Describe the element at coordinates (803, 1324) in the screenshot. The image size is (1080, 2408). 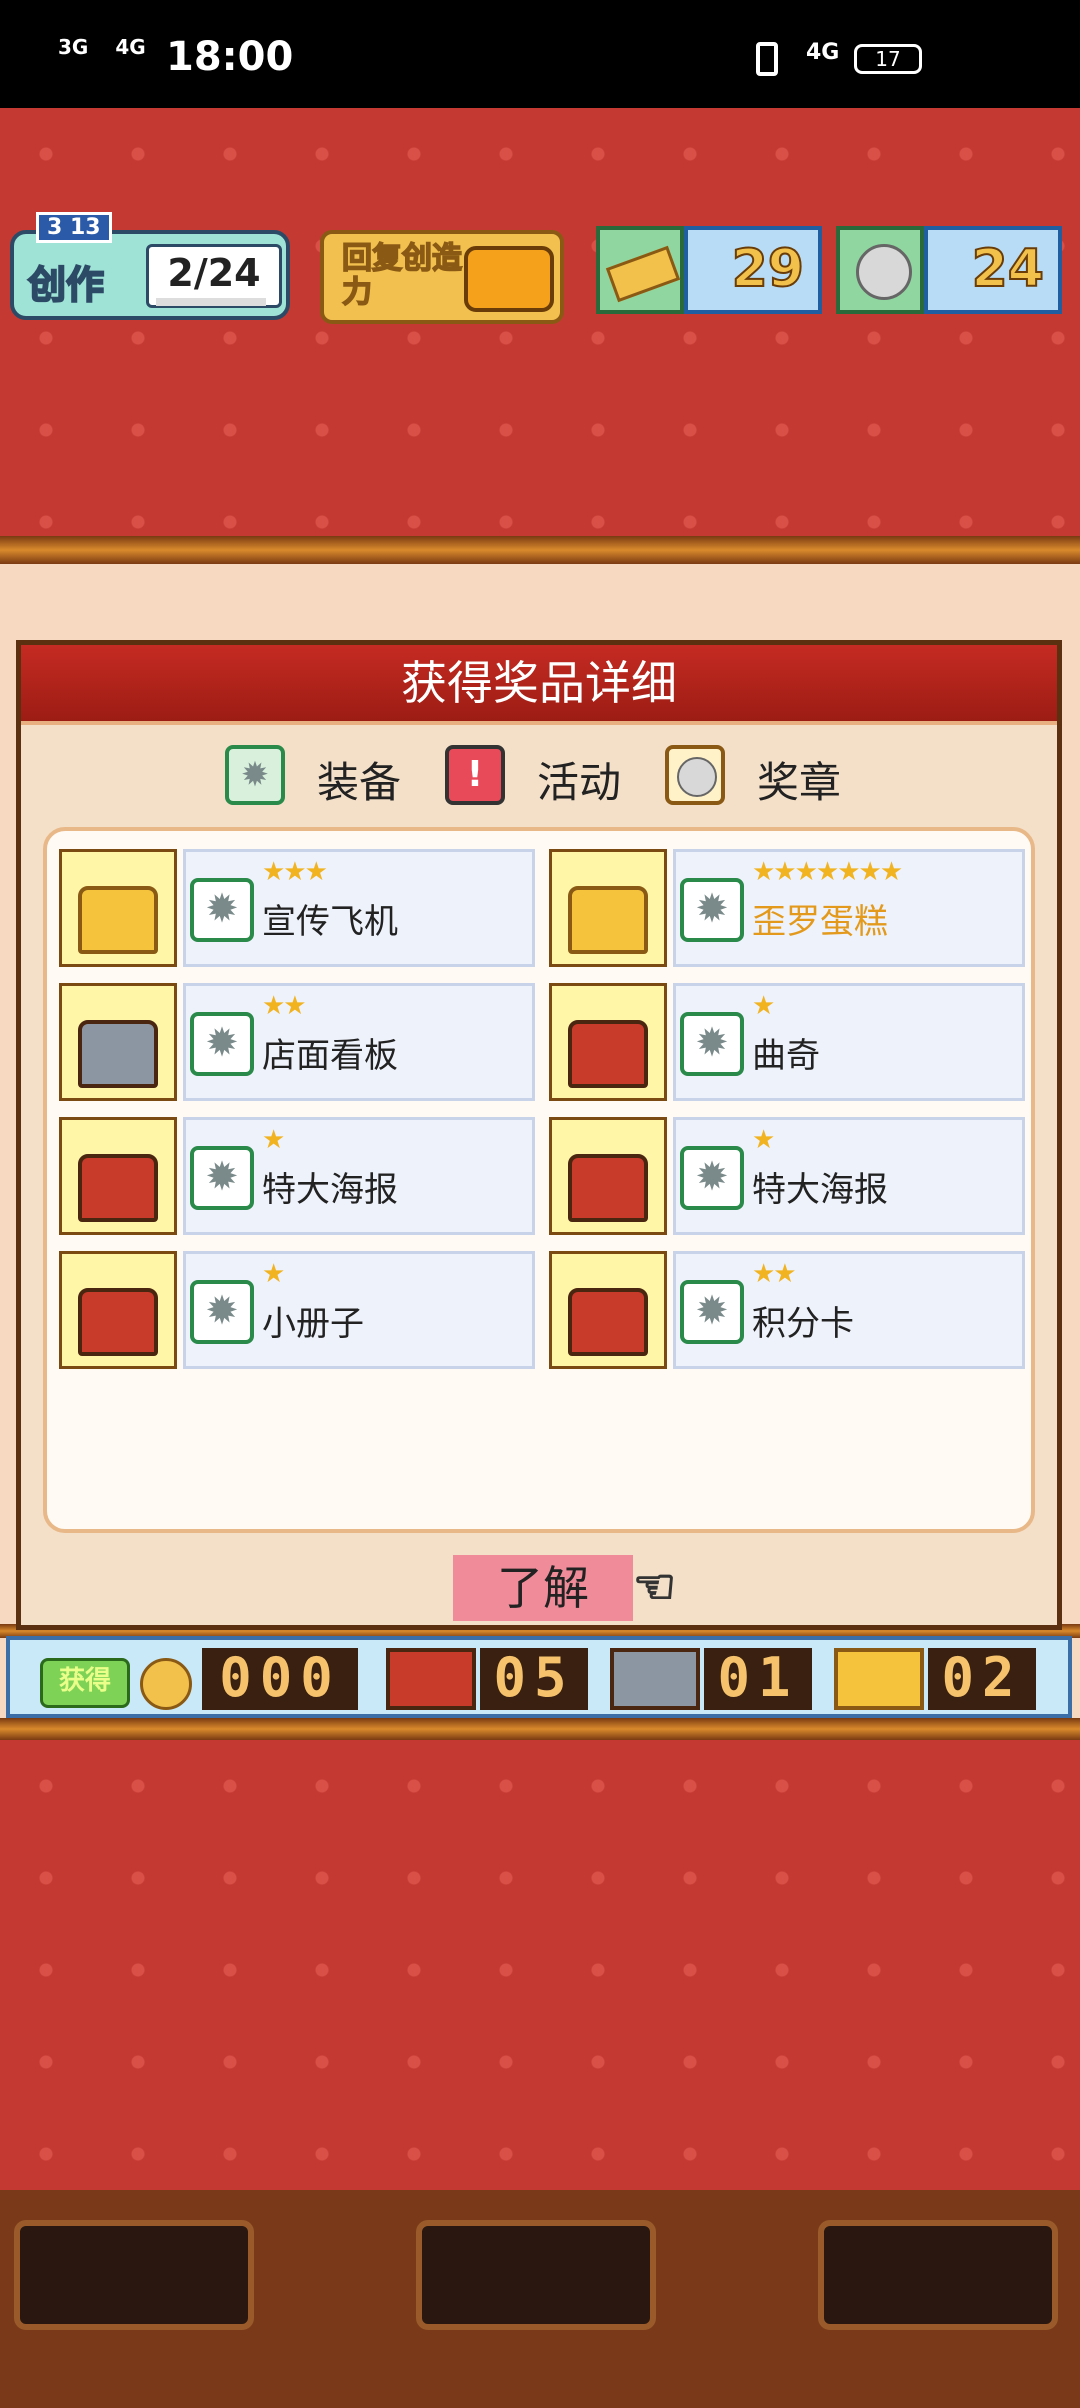
I see `prize-name: 积分卡` at that location.